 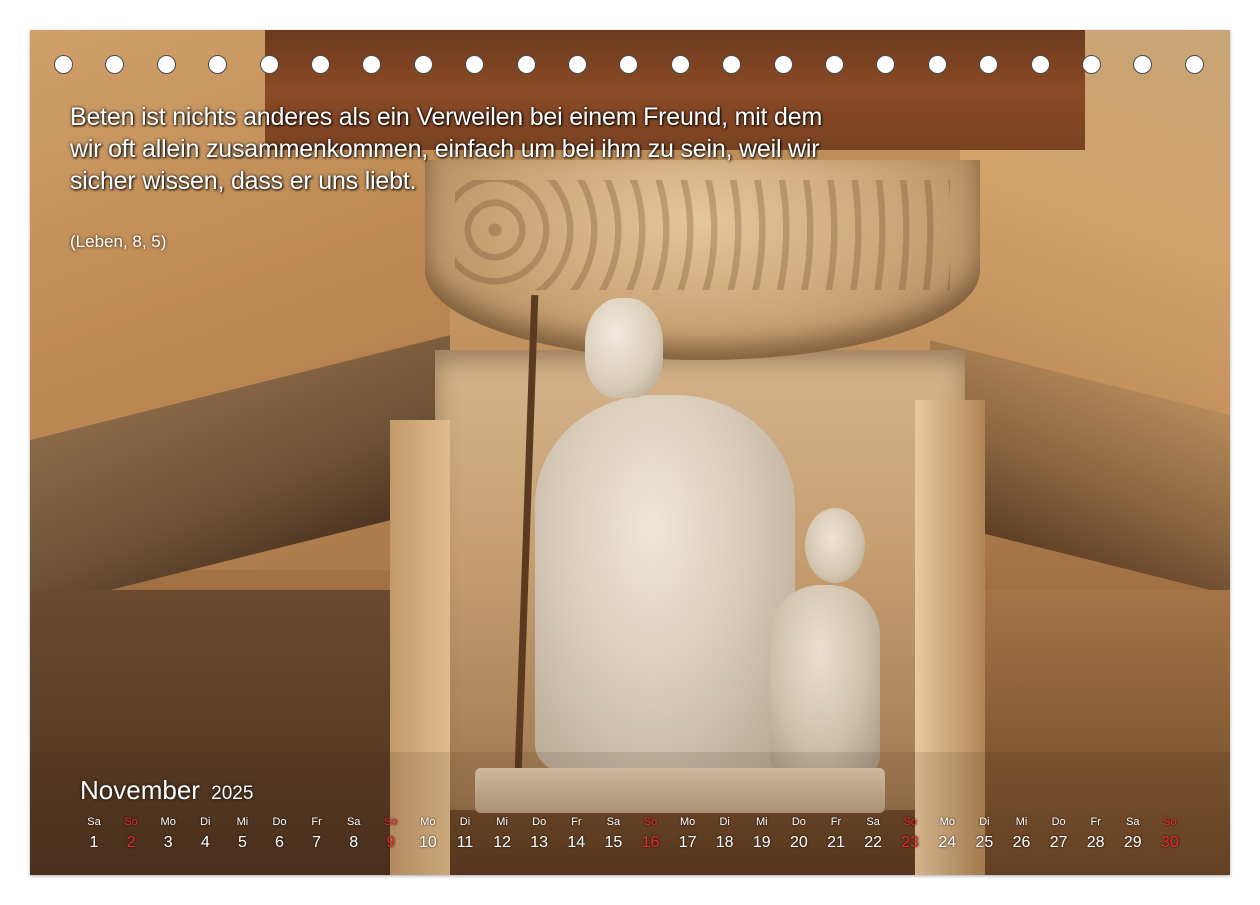 I want to click on day-cell: So 30, so click(x=1170, y=834).